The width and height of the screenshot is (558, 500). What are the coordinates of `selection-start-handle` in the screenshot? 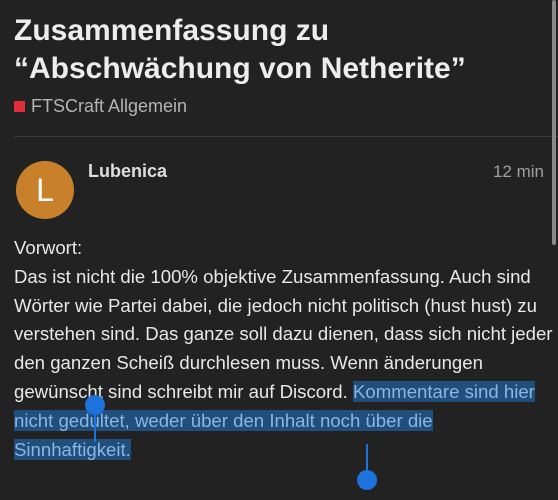 It's located at (95, 405).